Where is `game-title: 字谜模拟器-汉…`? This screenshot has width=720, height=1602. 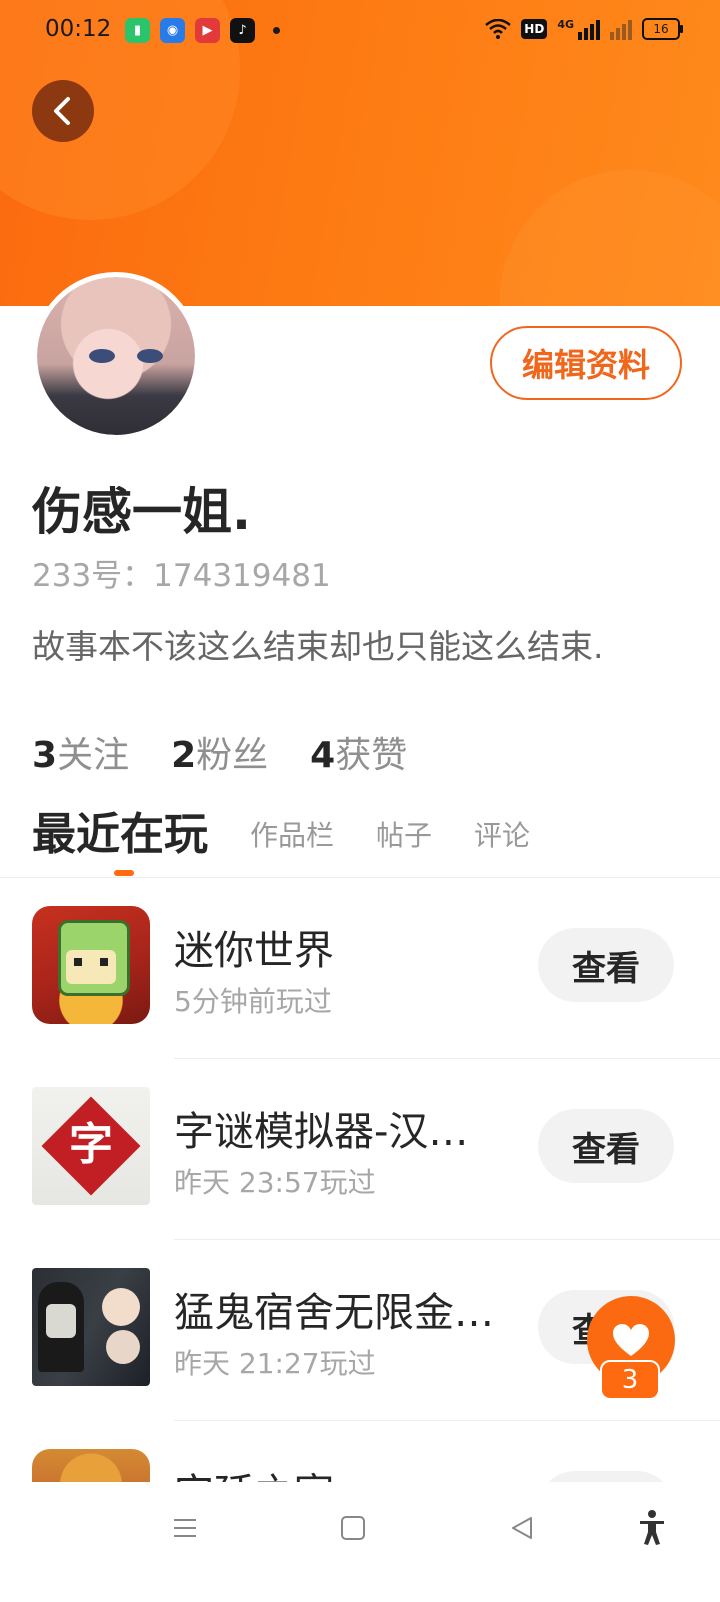 game-title: 字谜模拟器-汉… is located at coordinates (321, 1132).